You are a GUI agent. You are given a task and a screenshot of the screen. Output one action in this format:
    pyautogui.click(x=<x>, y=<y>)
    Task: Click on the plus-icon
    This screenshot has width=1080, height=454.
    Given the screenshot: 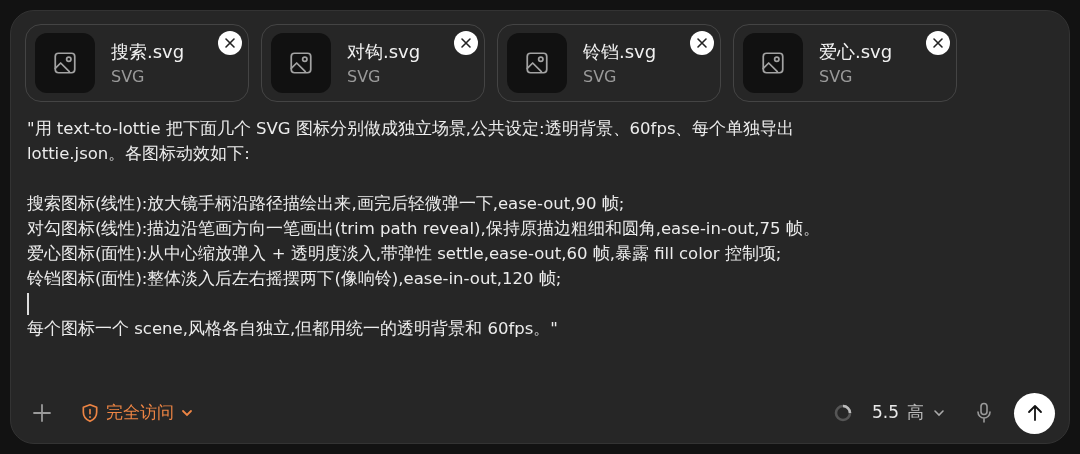 What is the action you would take?
    pyautogui.click(x=42, y=413)
    